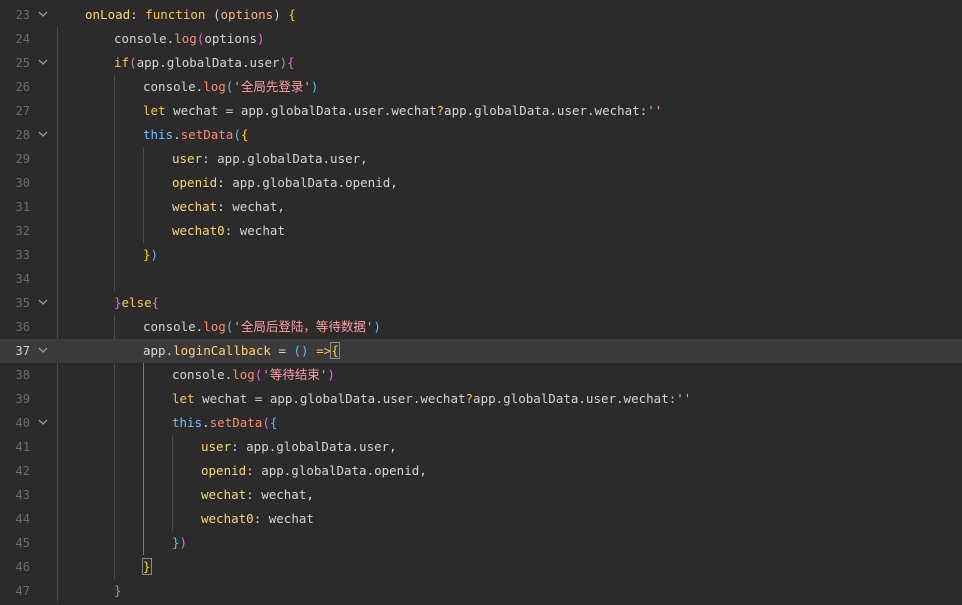  What do you see at coordinates (108, 14) in the screenshot?
I see `code-token: onLoad` at bounding box center [108, 14].